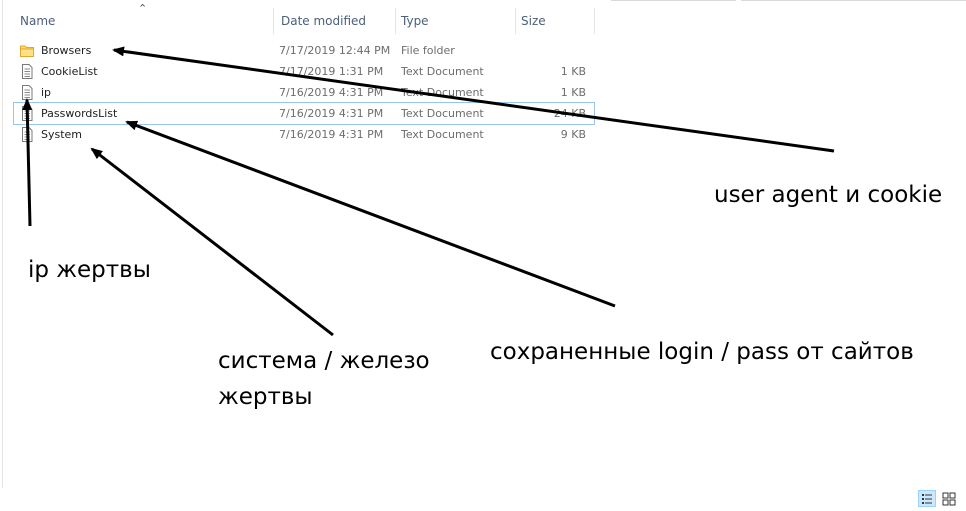  What do you see at coordinates (265, 397) in the screenshot?
I see `annotation-system-hardware-line2: жертвы` at bounding box center [265, 397].